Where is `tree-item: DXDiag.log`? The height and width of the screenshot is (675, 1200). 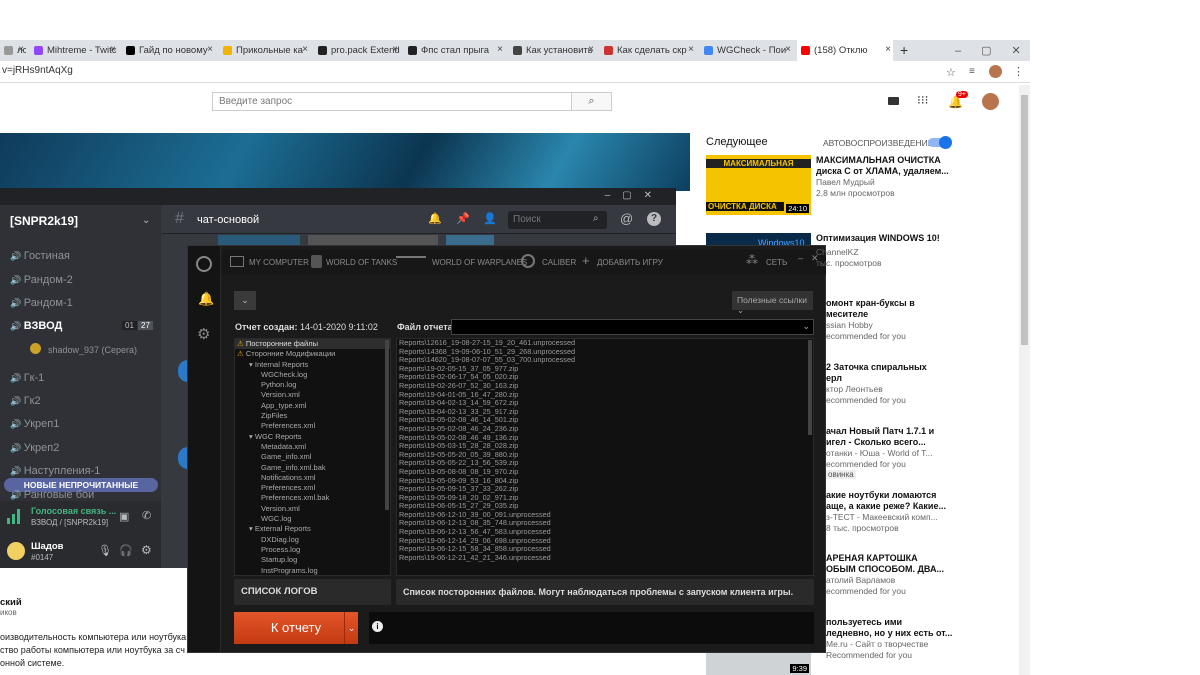
tree-item: DXDiag.log is located at coordinates (312, 540).